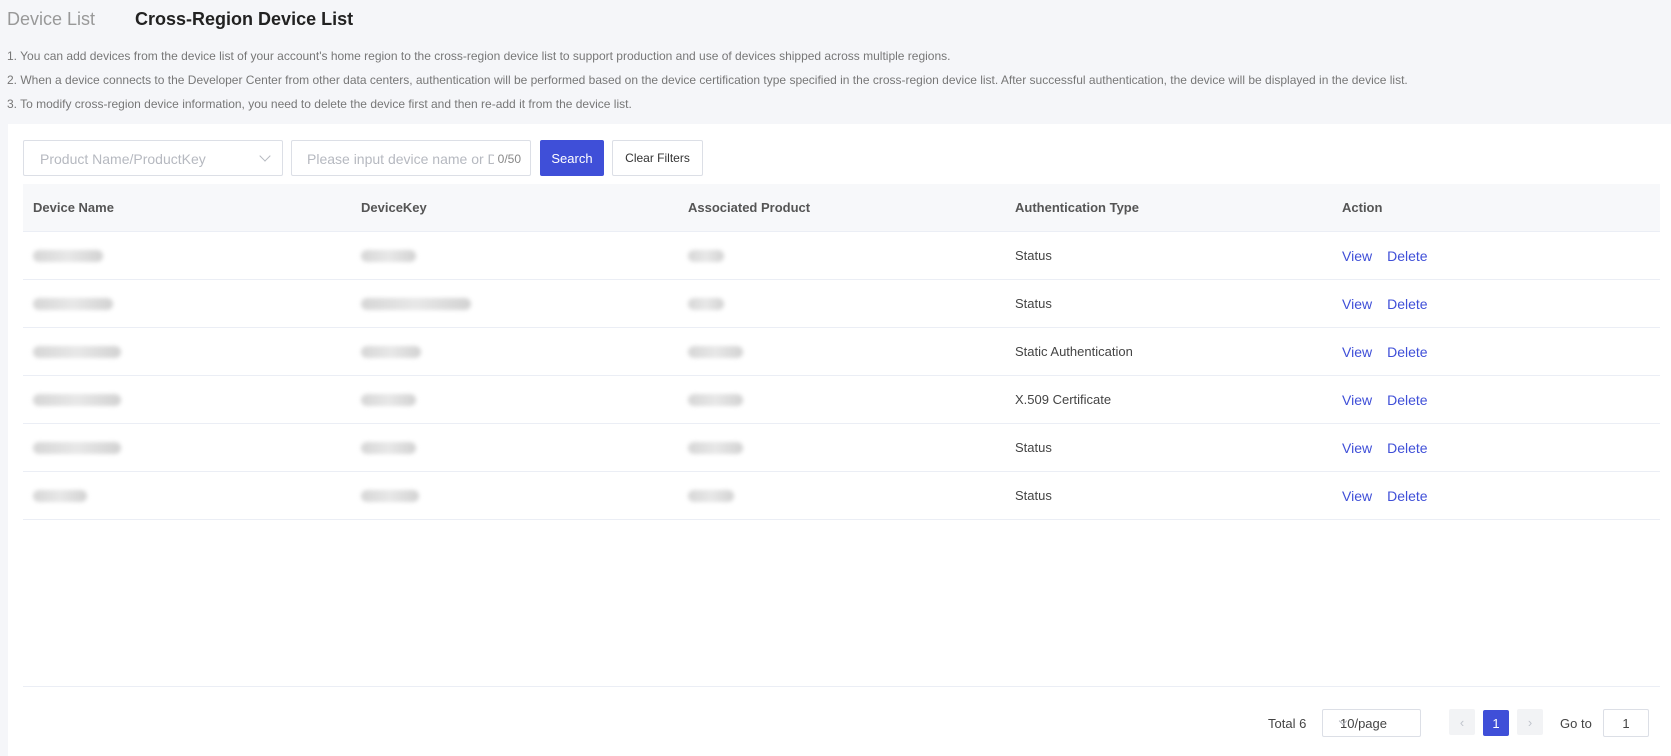  Describe the element at coordinates (1077, 207) in the screenshot. I see `header-authentication-type: Authentication Type` at that location.